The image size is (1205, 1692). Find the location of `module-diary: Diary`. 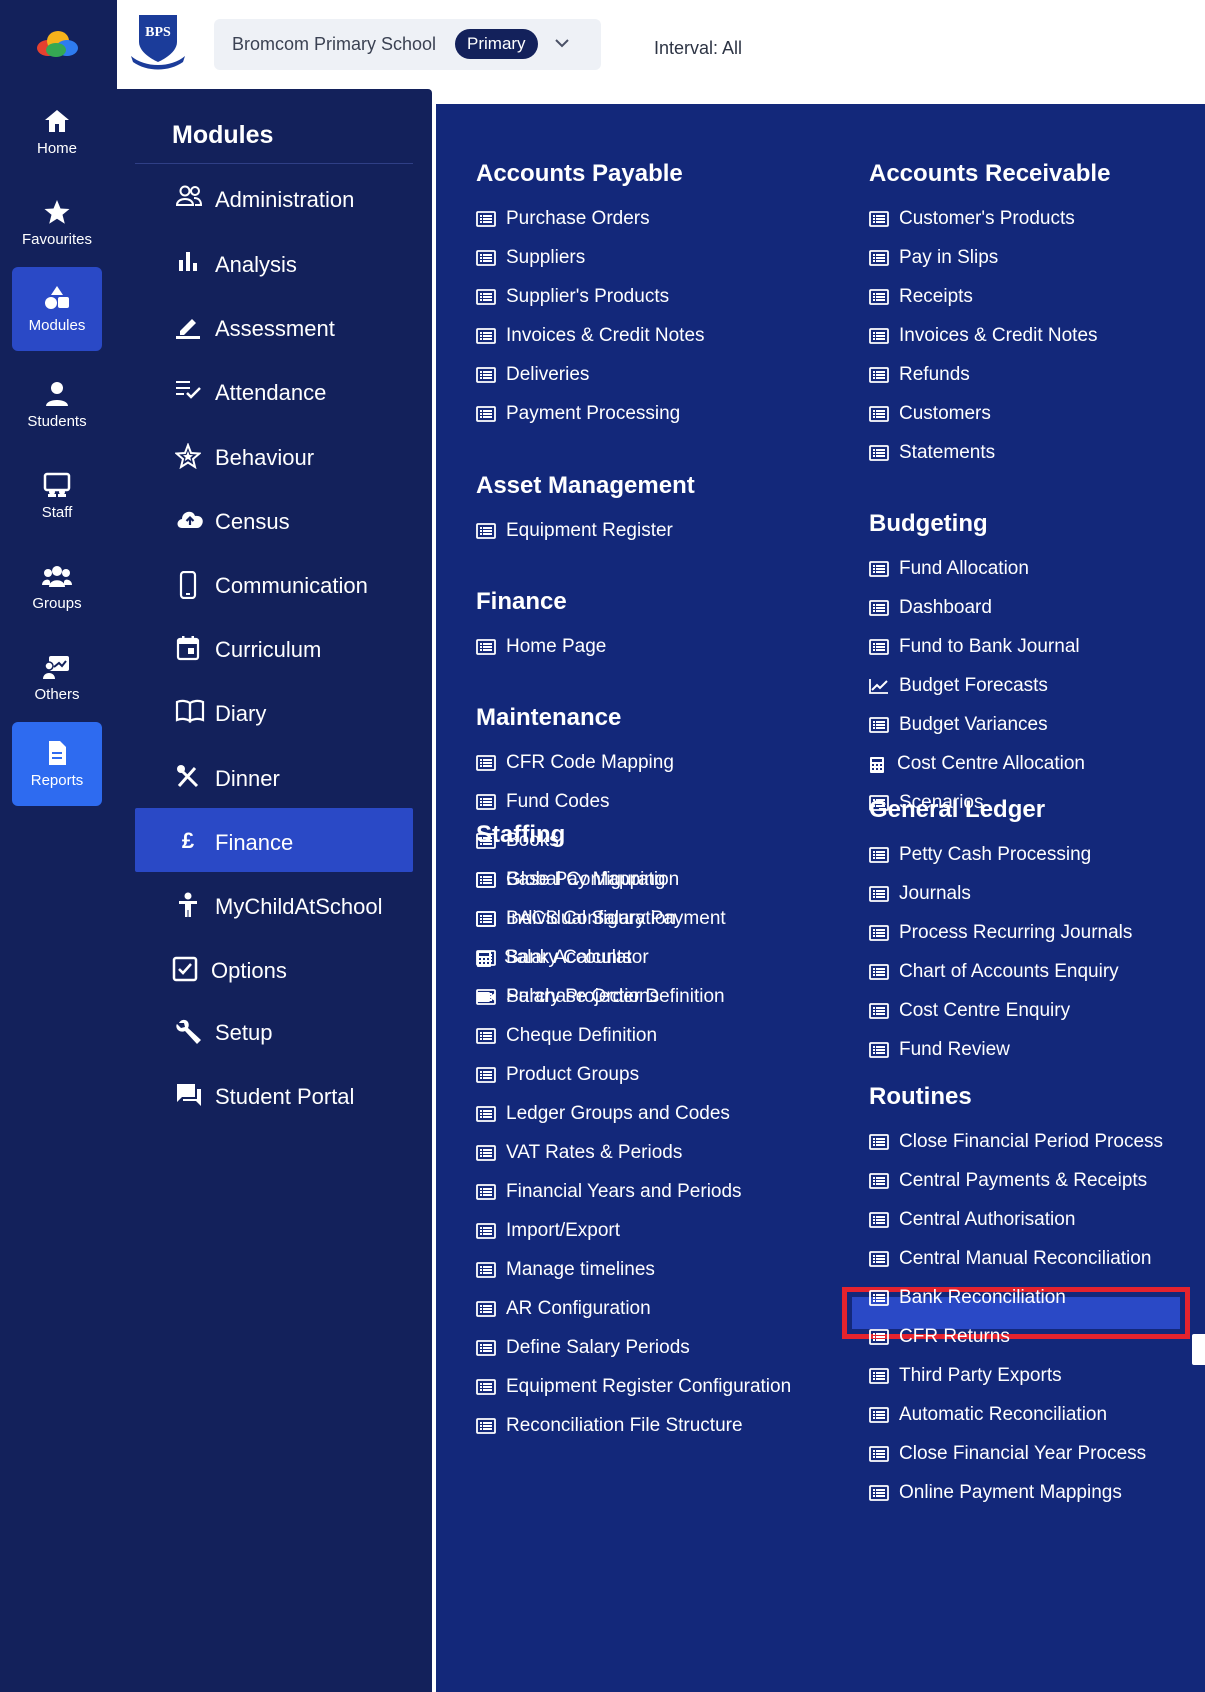

module-diary: Diary is located at coordinates (274, 711).